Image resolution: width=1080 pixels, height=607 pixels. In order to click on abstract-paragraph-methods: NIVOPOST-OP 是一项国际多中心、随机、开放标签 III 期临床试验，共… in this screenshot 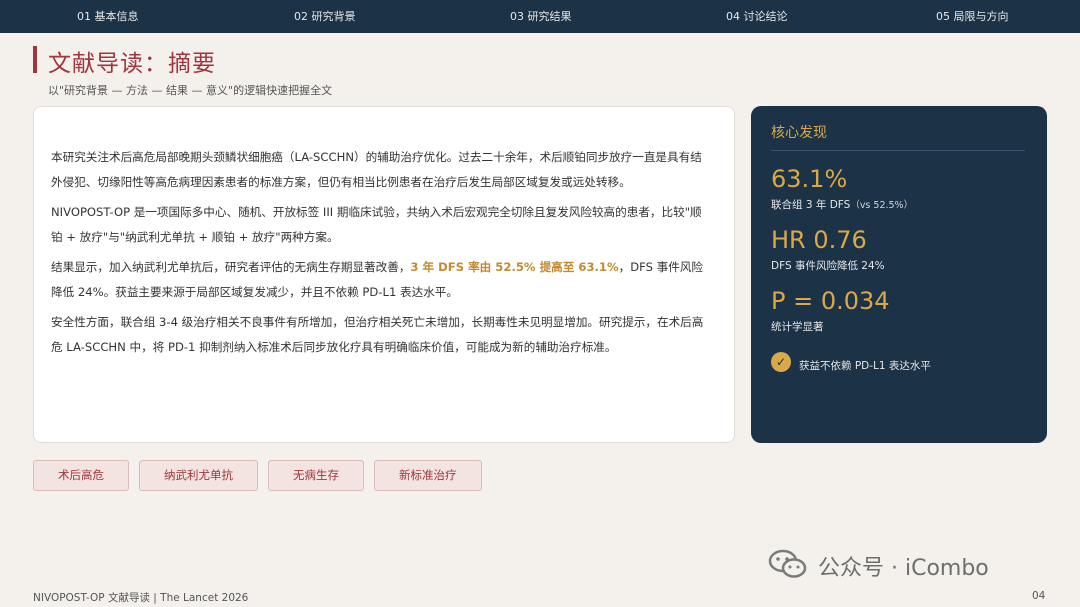, I will do `click(376, 224)`.